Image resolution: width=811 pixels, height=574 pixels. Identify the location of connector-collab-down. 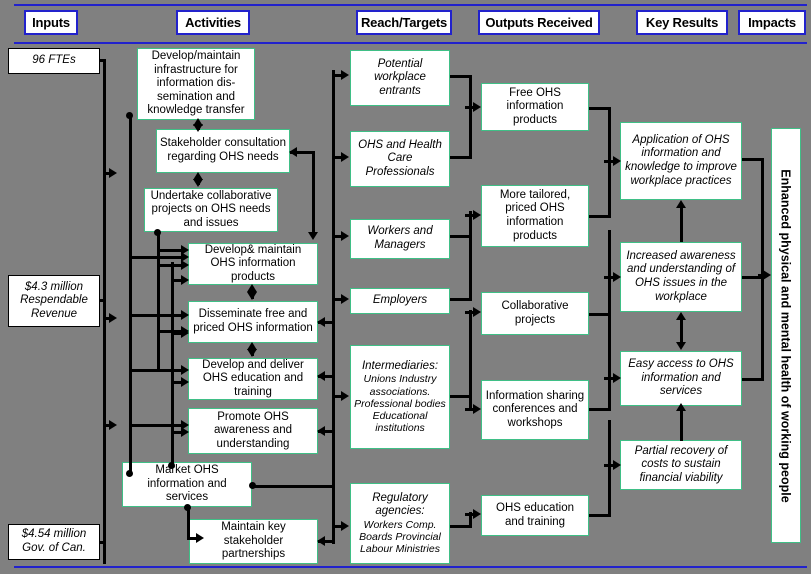
(158, 302).